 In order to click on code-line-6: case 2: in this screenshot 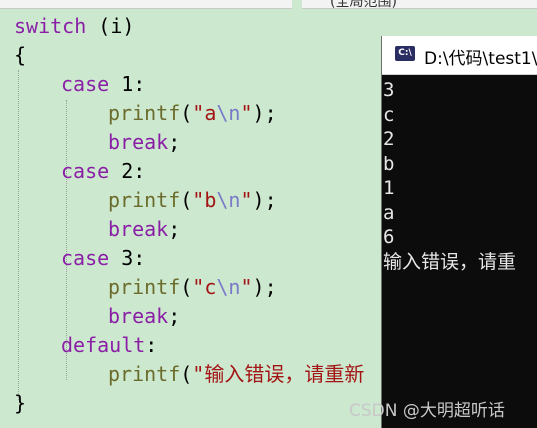, I will do `click(103, 171)`.